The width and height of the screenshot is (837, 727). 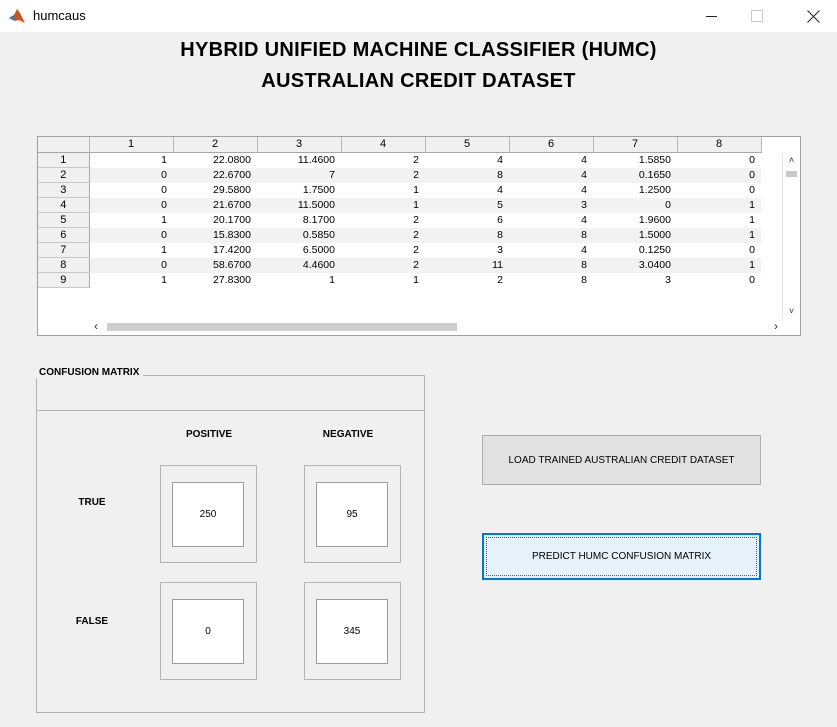 What do you see at coordinates (299, 160) in the screenshot?
I see `table-cell: 11.4600` at bounding box center [299, 160].